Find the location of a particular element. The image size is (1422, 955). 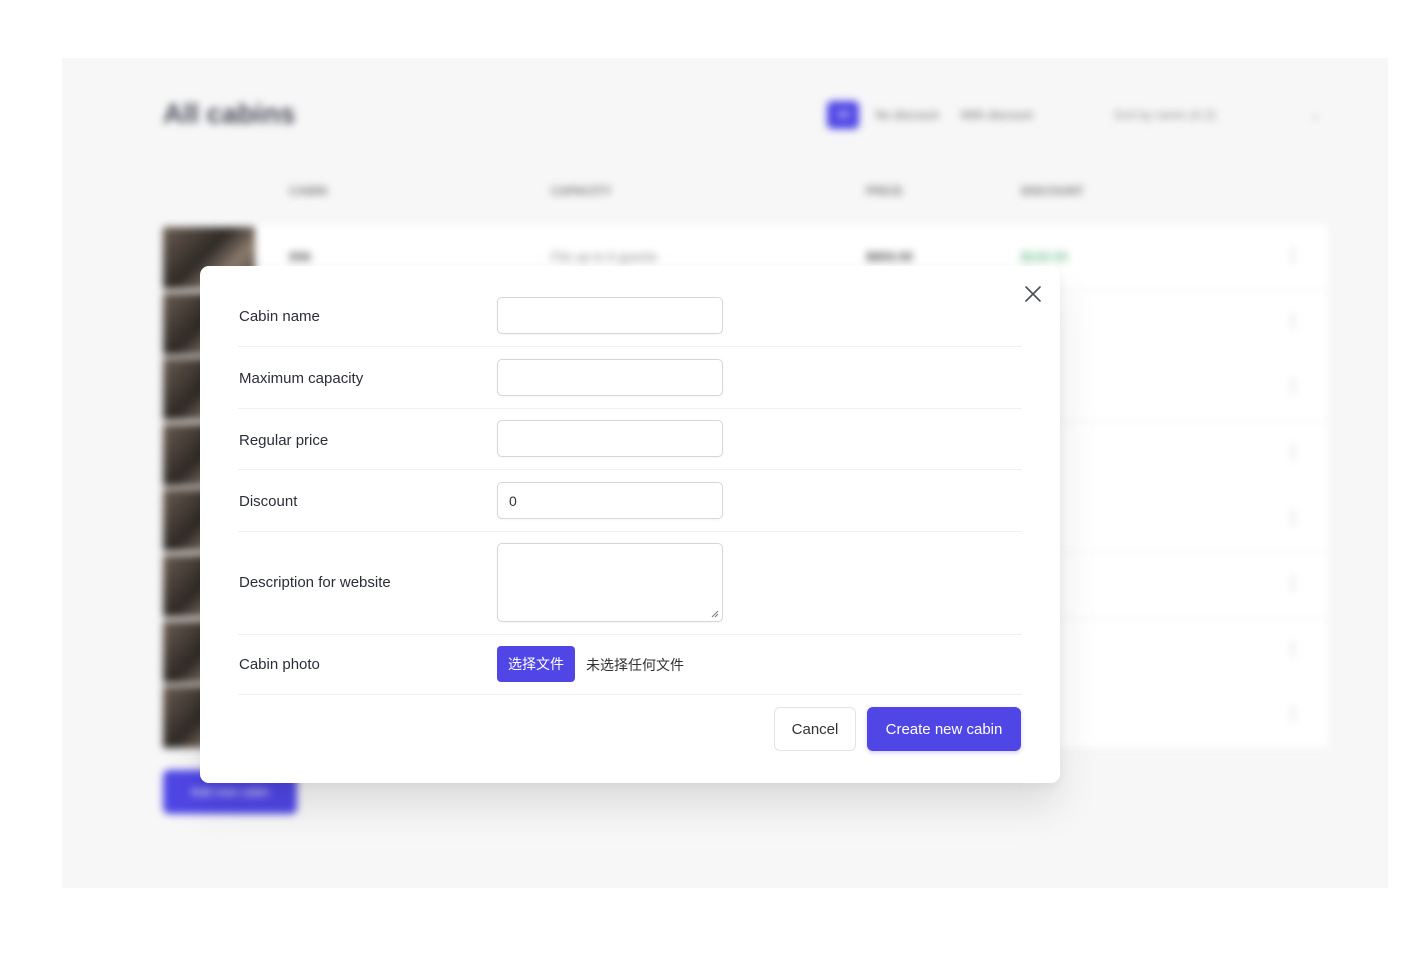

form-row-discount: Discount 0 is located at coordinates (630, 500).